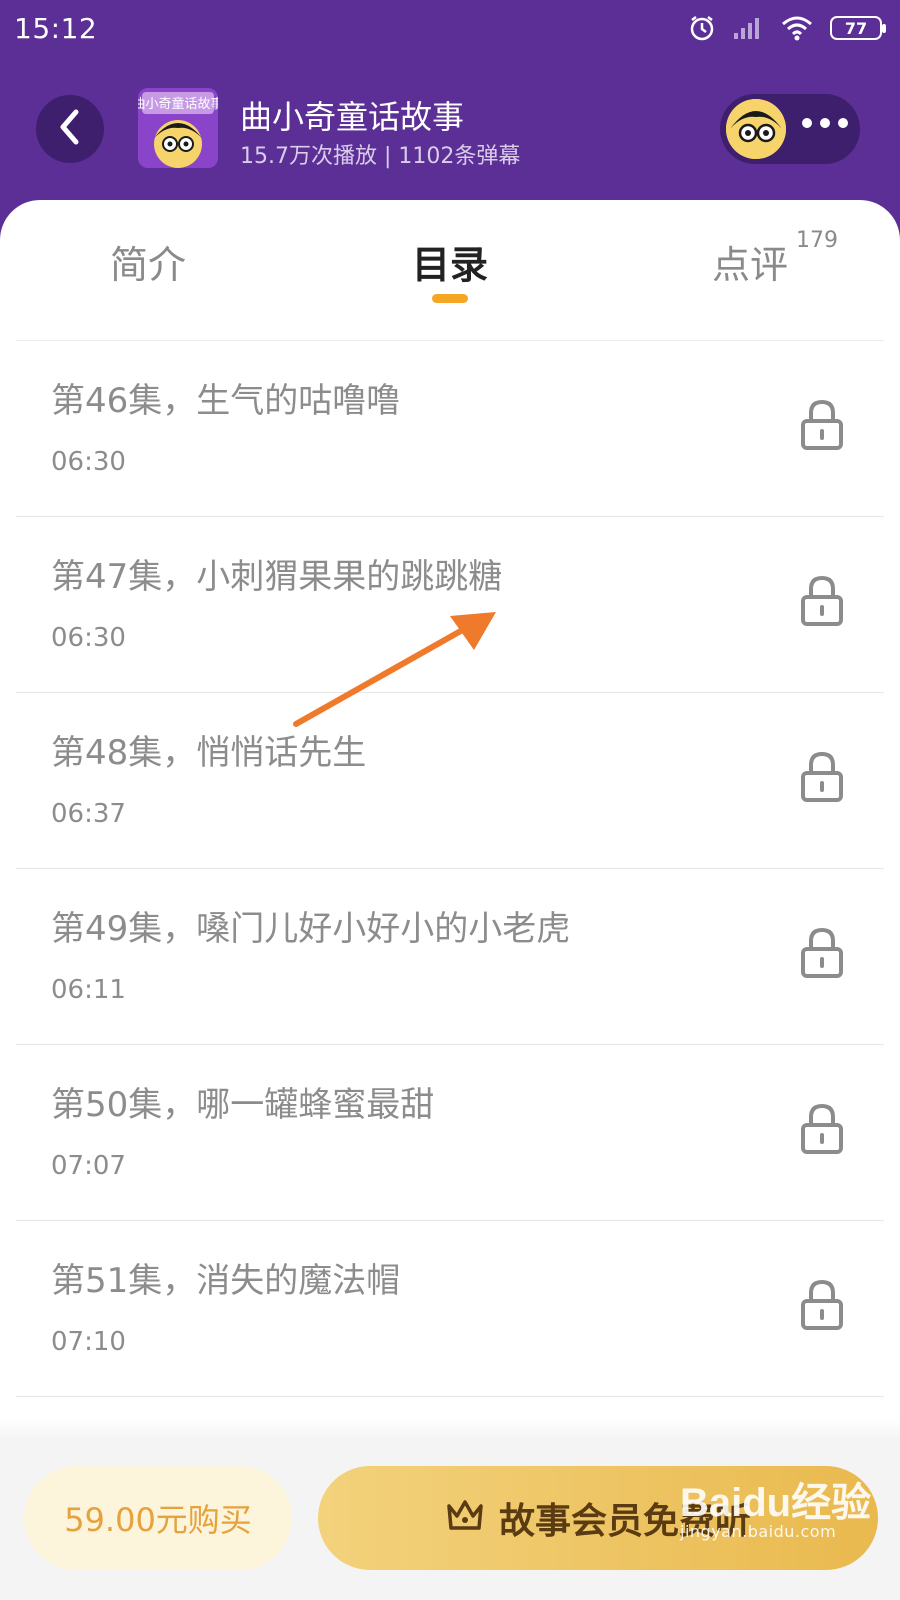 The height and width of the screenshot is (1600, 900). I want to click on album-stats: 15.7万次播放 | 1102条弹幕, so click(380, 156).